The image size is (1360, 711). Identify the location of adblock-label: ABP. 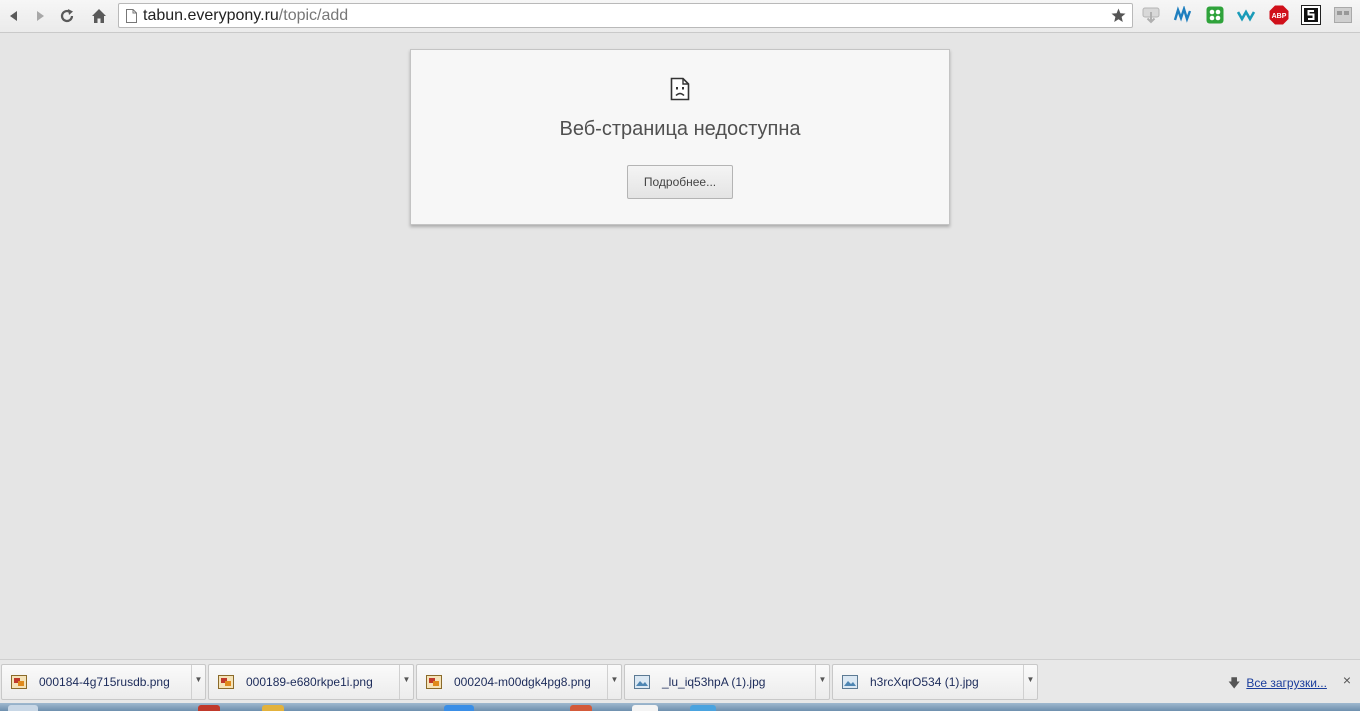
(1279, 16).